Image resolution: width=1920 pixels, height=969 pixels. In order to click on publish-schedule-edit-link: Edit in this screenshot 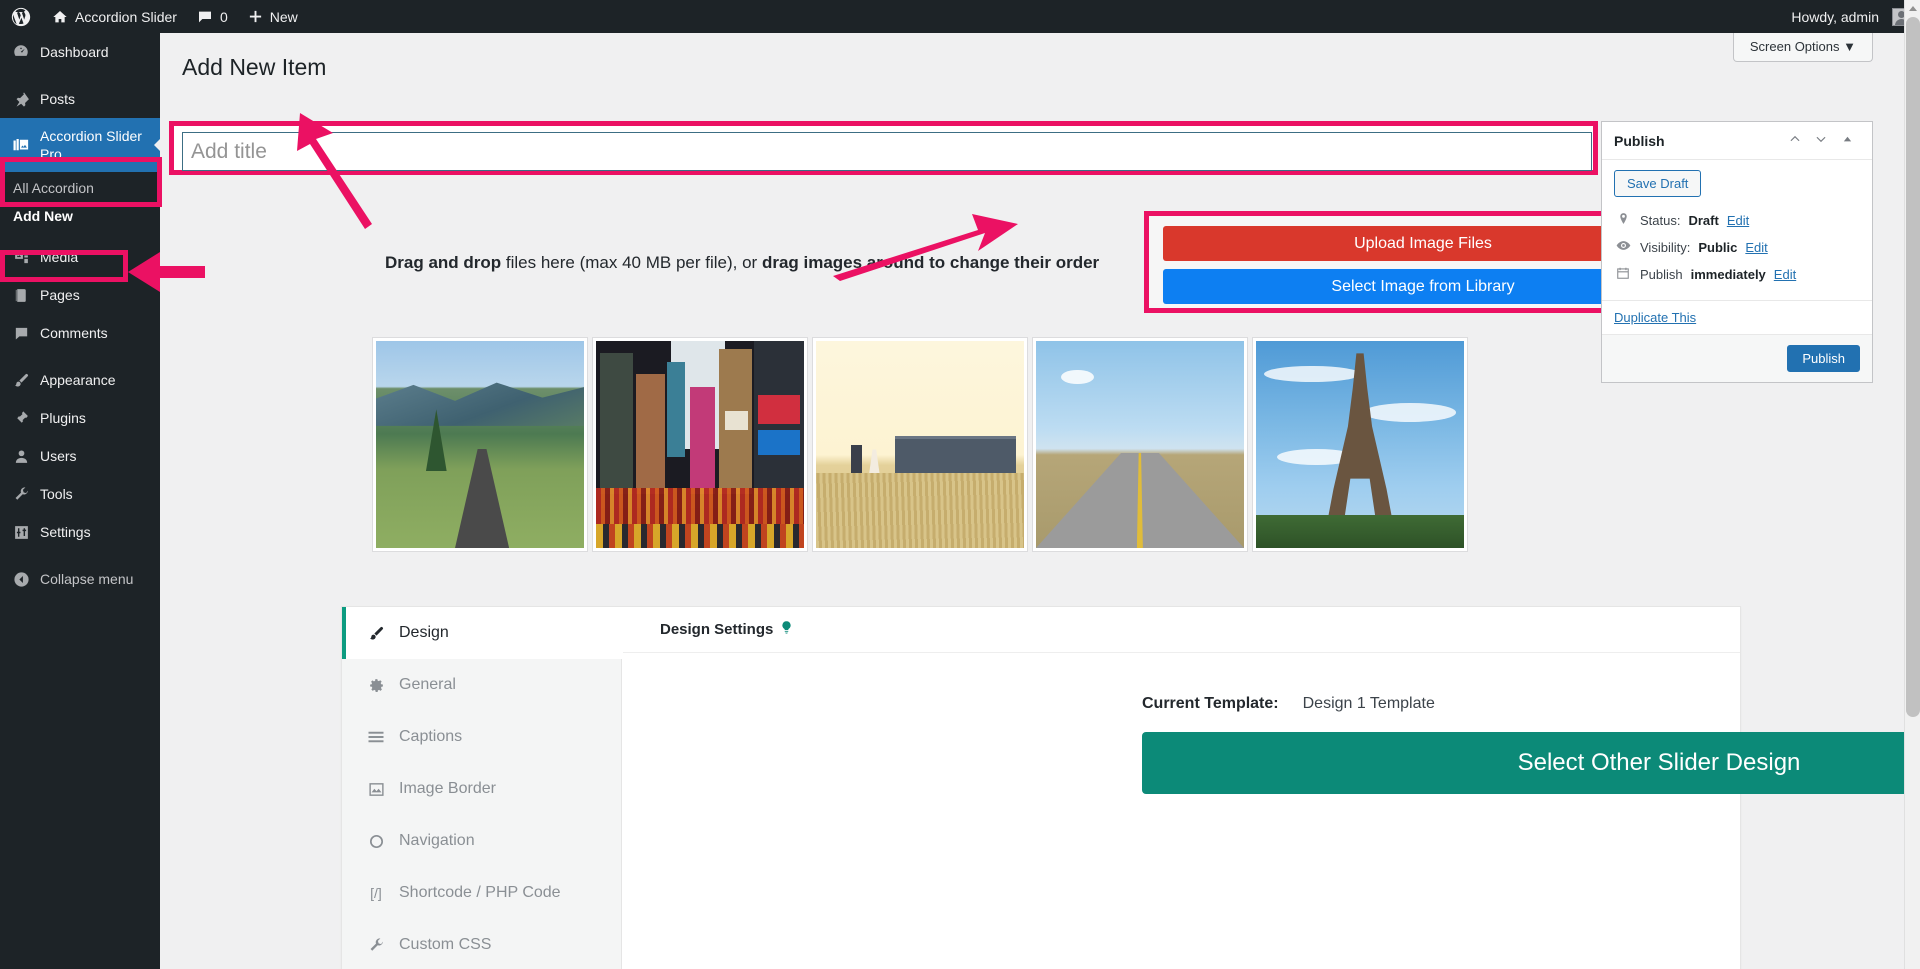, I will do `click(1785, 274)`.